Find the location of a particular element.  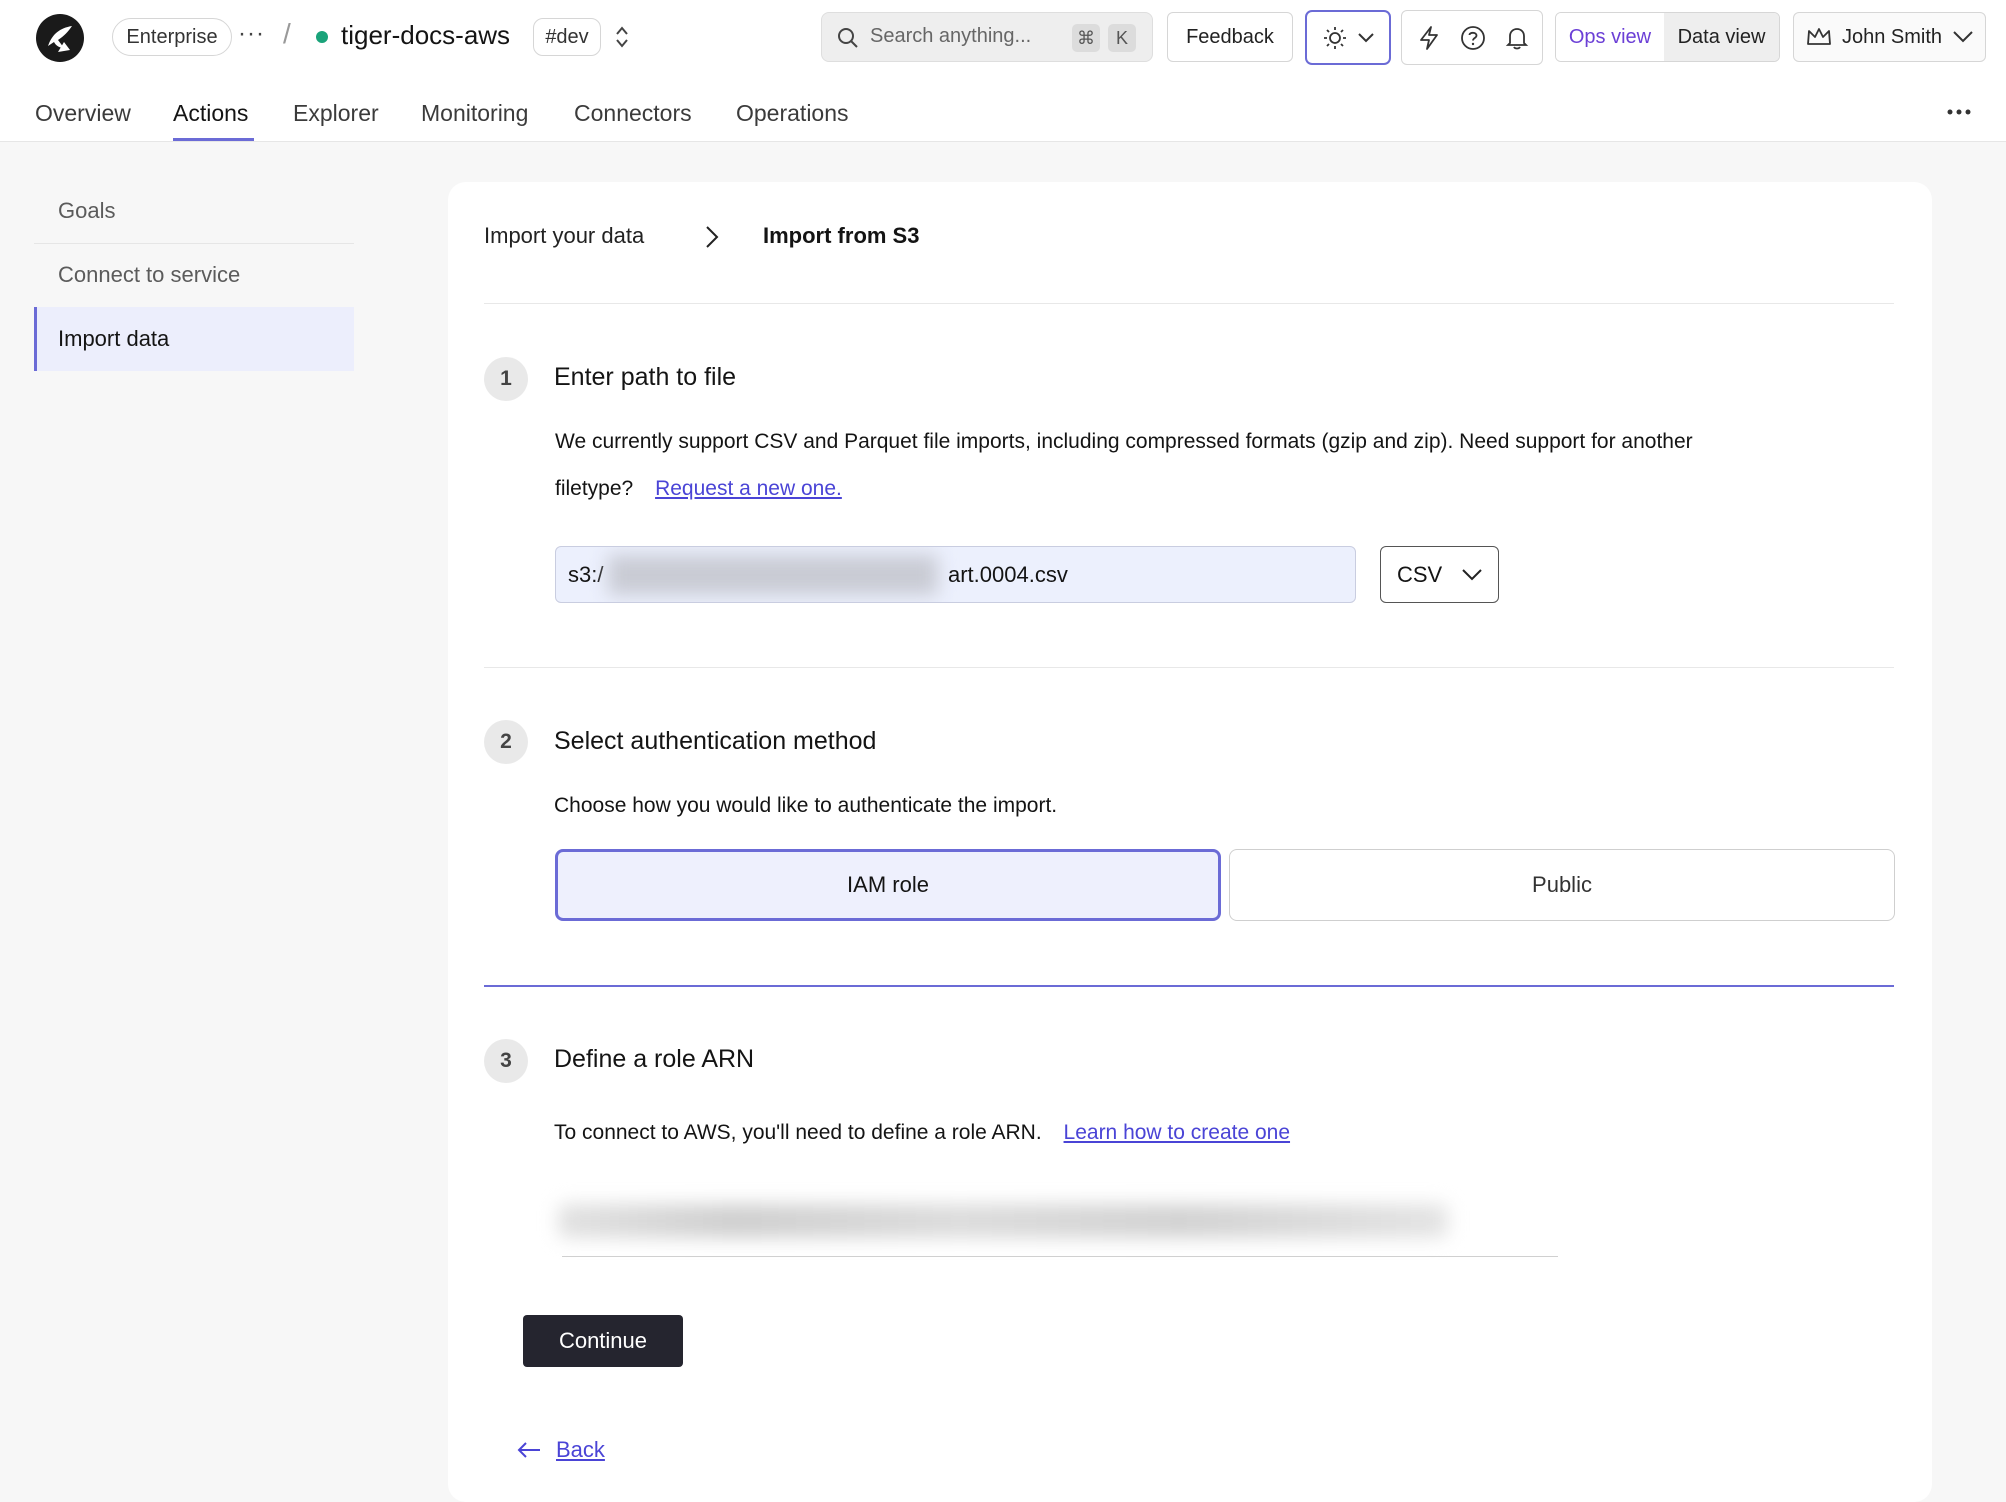

step-number: 3 is located at coordinates (506, 1061).